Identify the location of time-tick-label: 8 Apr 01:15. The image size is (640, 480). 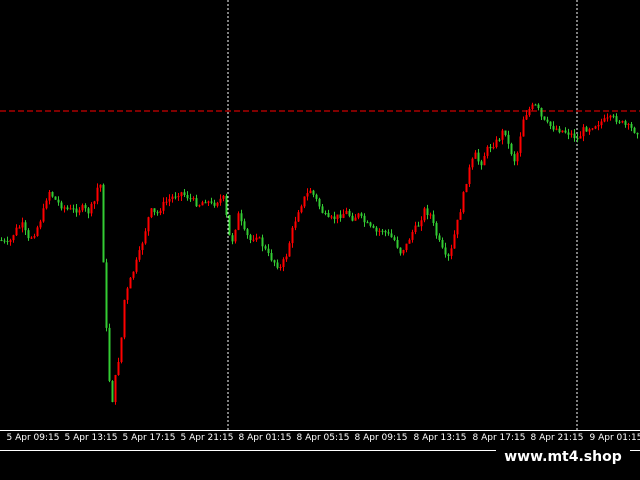
(265, 438).